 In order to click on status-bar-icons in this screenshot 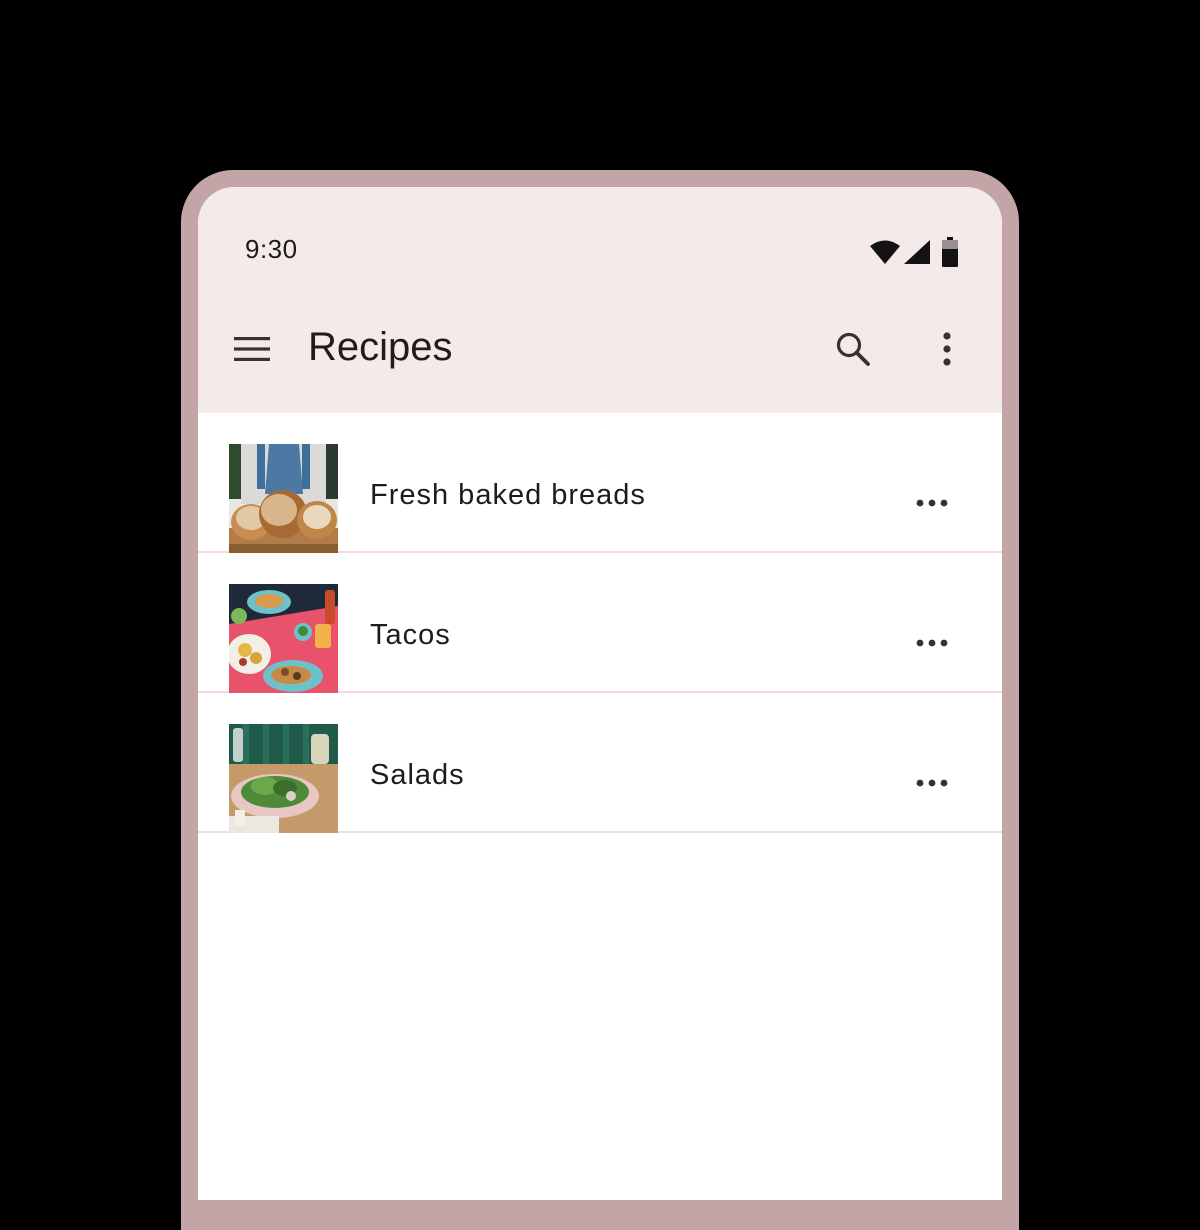, I will do `click(914, 252)`.